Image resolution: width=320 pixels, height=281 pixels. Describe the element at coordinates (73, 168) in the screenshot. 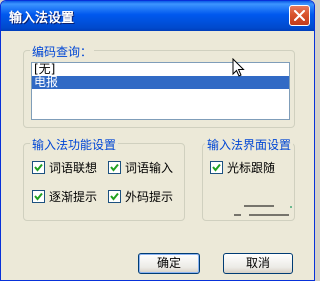

I see `word-association-label: 词语联想` at that location.